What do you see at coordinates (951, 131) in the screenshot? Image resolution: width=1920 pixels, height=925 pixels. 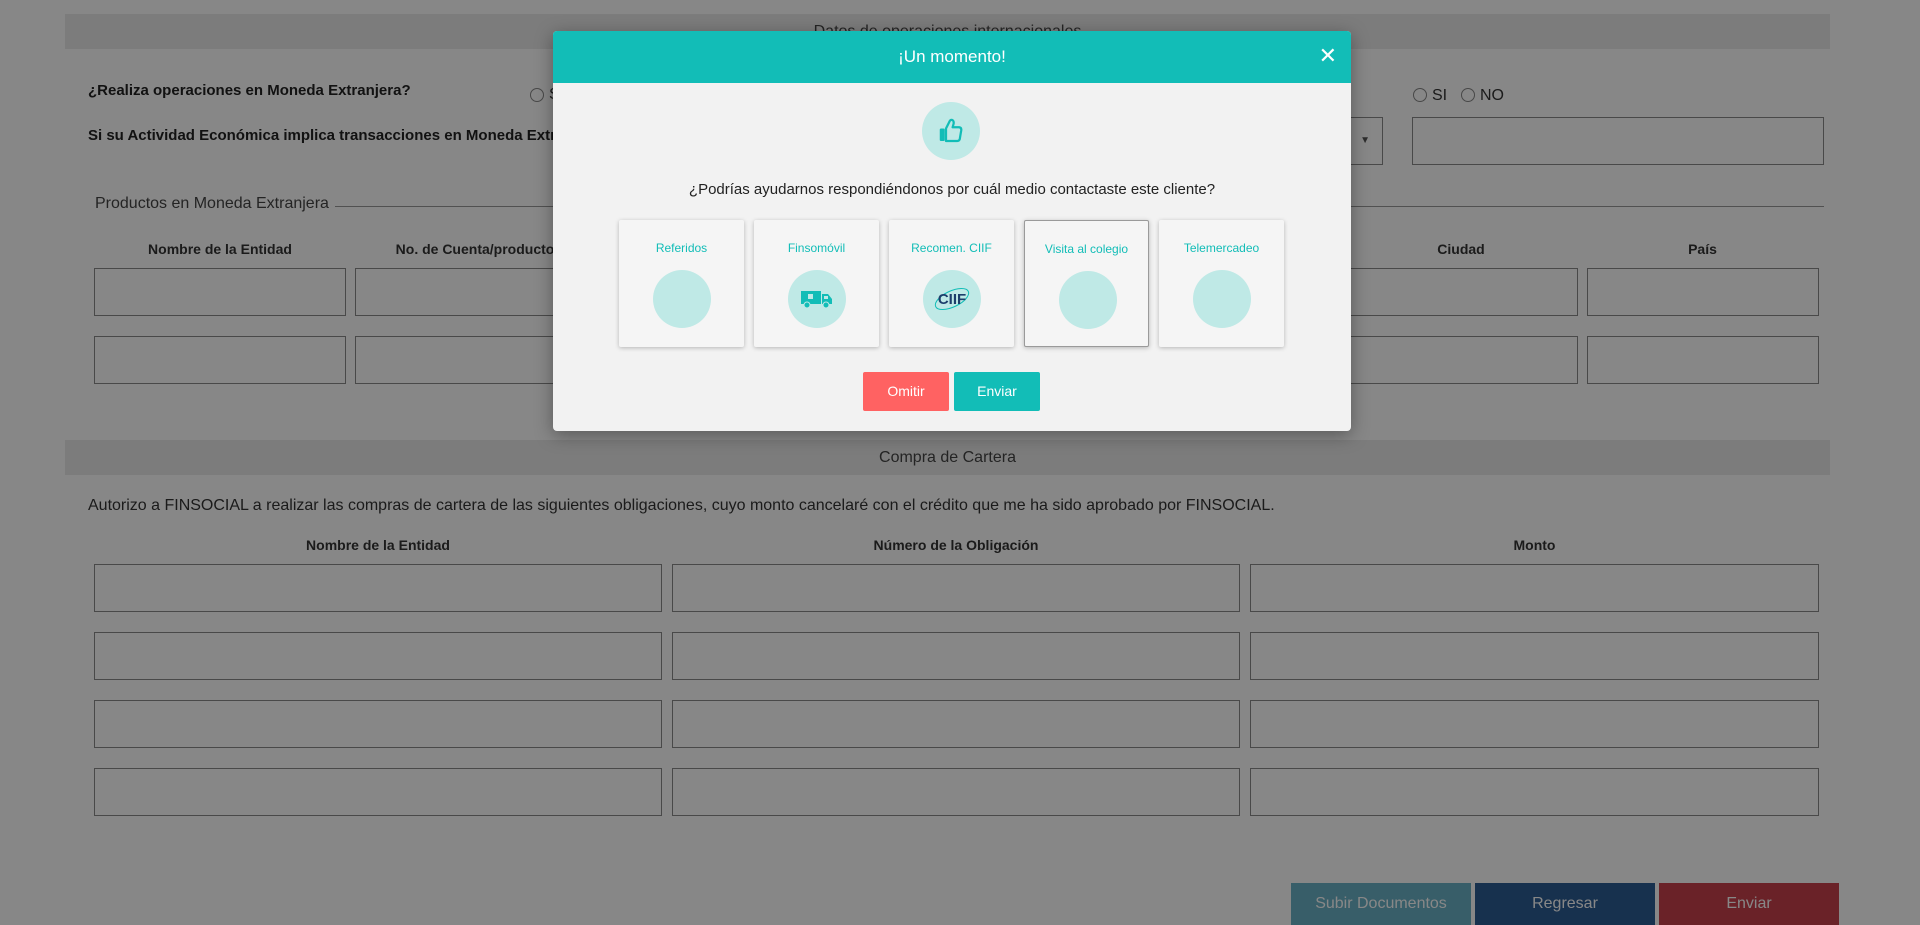 I see `thumbs-up-icon` at bounding box center [951, 131].